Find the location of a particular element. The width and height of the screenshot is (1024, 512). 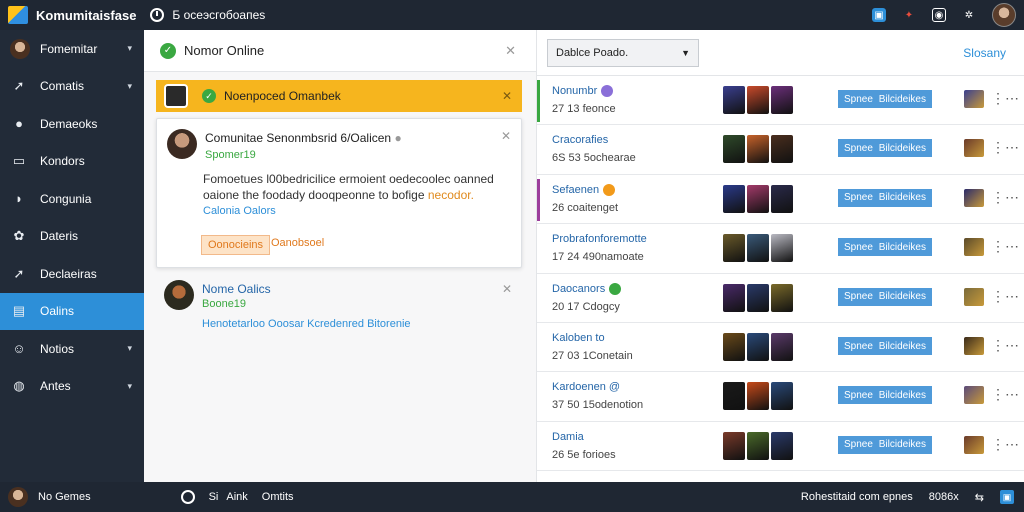

row-name: Kaloben to is located at coordinates (578, 338).